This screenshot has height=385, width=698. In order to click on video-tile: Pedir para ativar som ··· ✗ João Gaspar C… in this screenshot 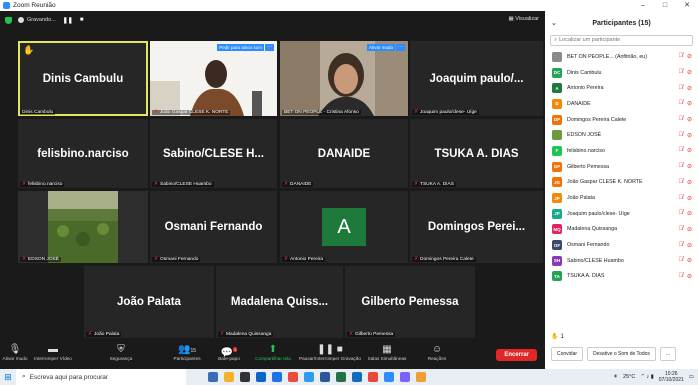, I will do `click(213, 78)`.